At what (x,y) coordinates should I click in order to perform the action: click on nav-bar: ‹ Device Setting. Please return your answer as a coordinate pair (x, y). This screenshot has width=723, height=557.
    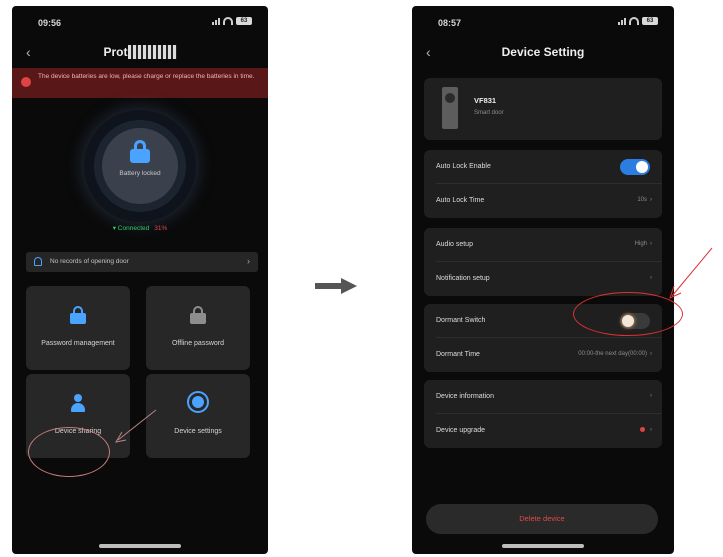
    Looking at the image, I should click on (543, 53).